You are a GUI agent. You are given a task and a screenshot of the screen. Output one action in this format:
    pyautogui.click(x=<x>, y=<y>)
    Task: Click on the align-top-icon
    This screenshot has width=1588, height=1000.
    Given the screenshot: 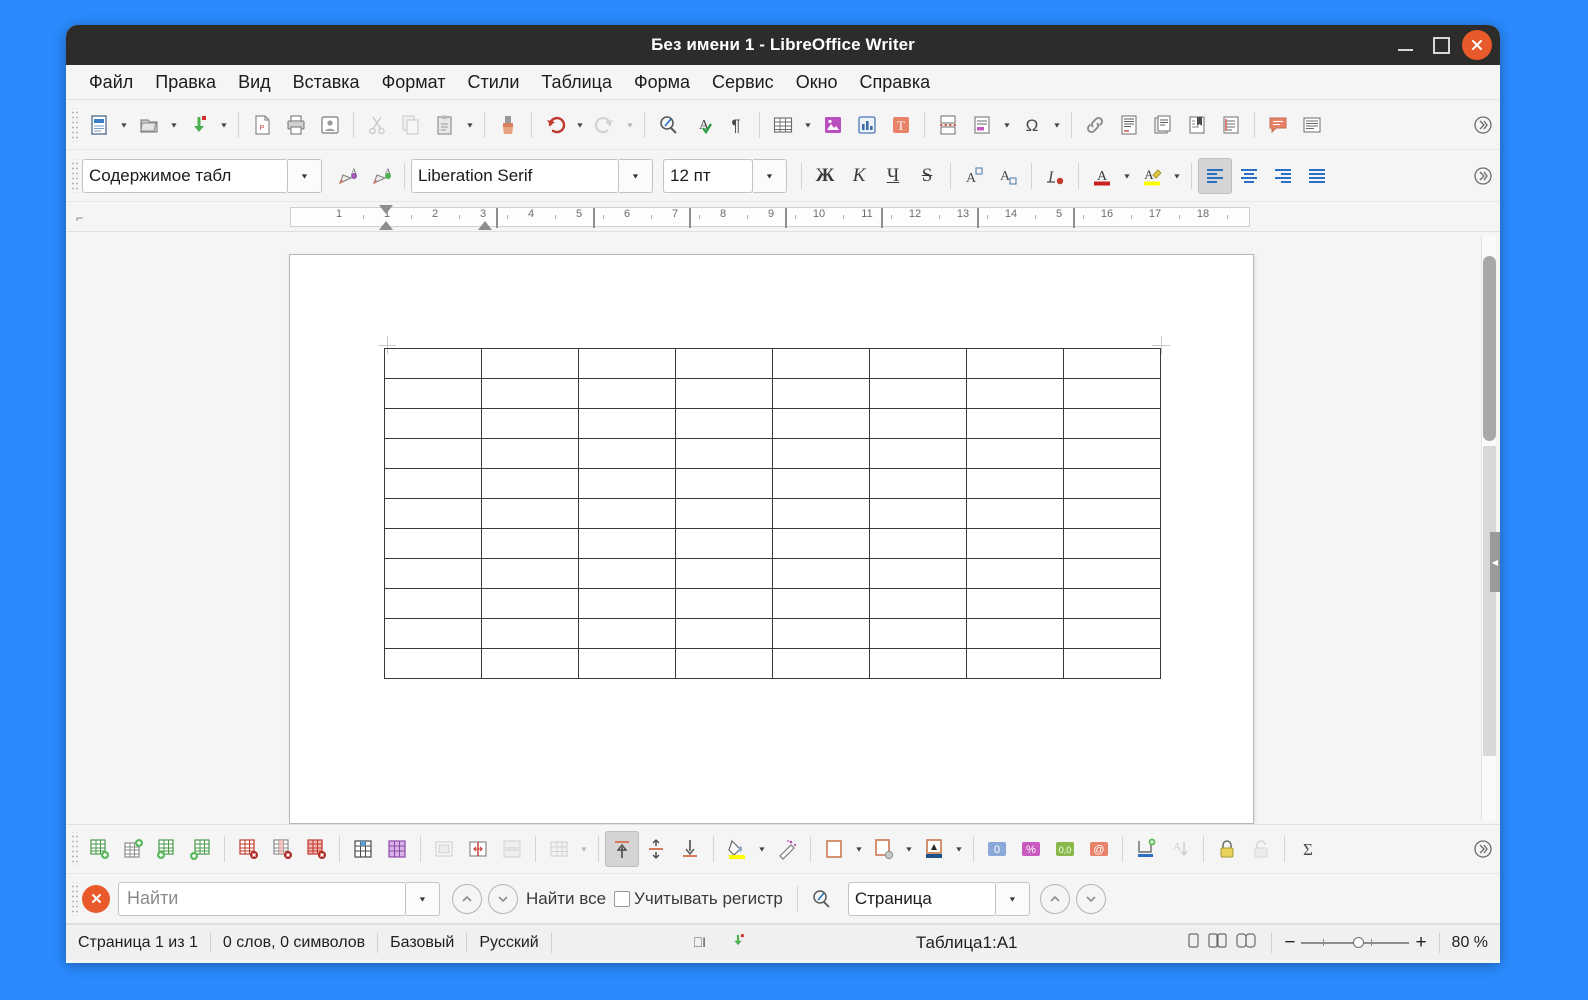 What is the action you would take?
    pyautogui.click(x=622, y=849)
    